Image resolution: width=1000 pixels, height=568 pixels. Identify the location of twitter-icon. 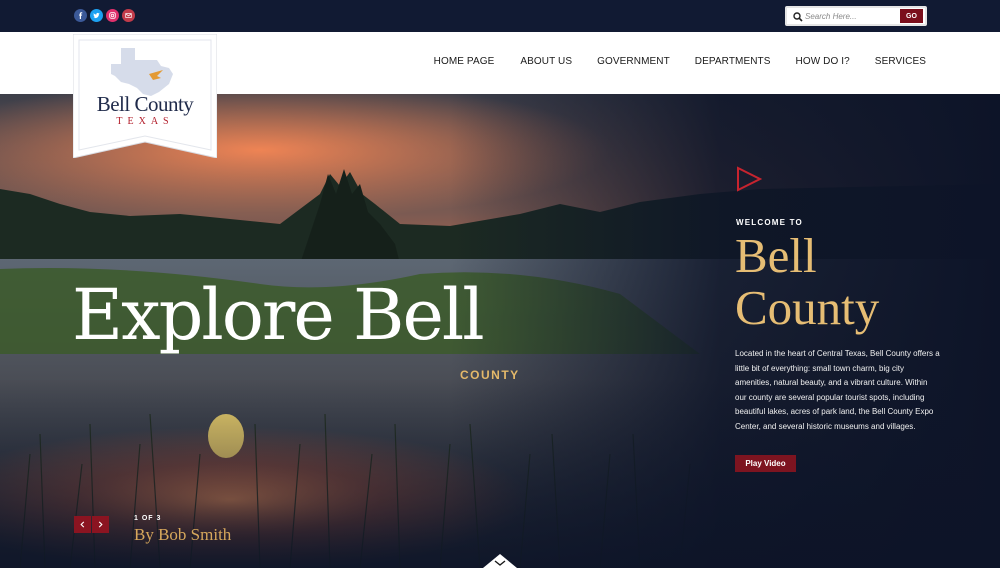
(96, 15).